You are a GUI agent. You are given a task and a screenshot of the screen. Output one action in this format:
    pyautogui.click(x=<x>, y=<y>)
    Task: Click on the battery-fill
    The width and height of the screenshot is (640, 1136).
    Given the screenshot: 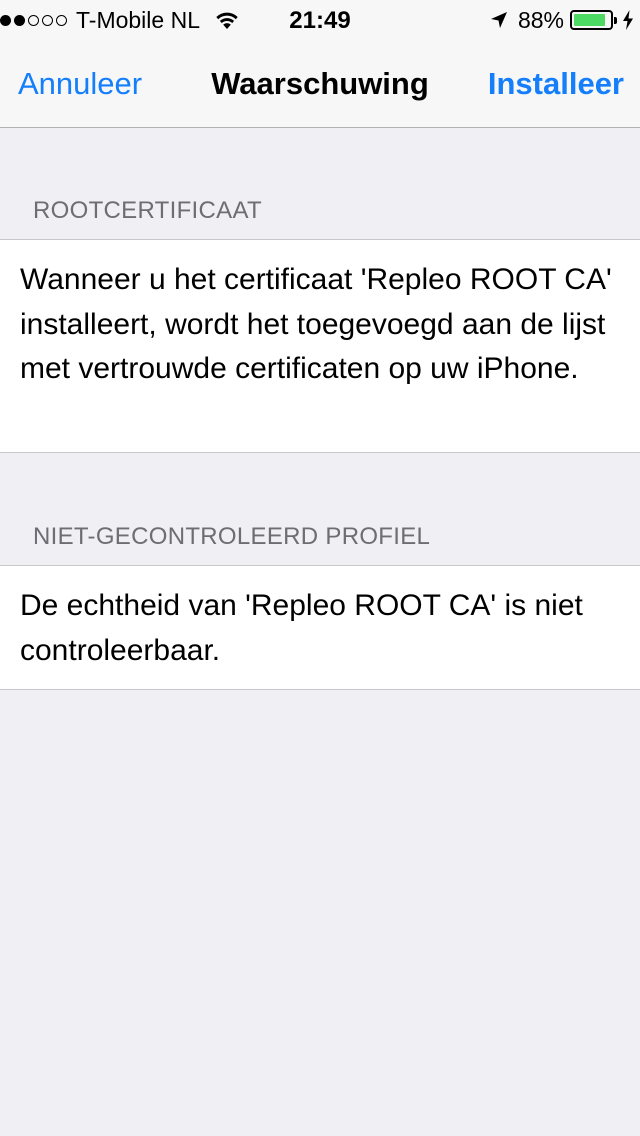 What is the action you would take?
    pyautogui.click(x=589, y=20)
    